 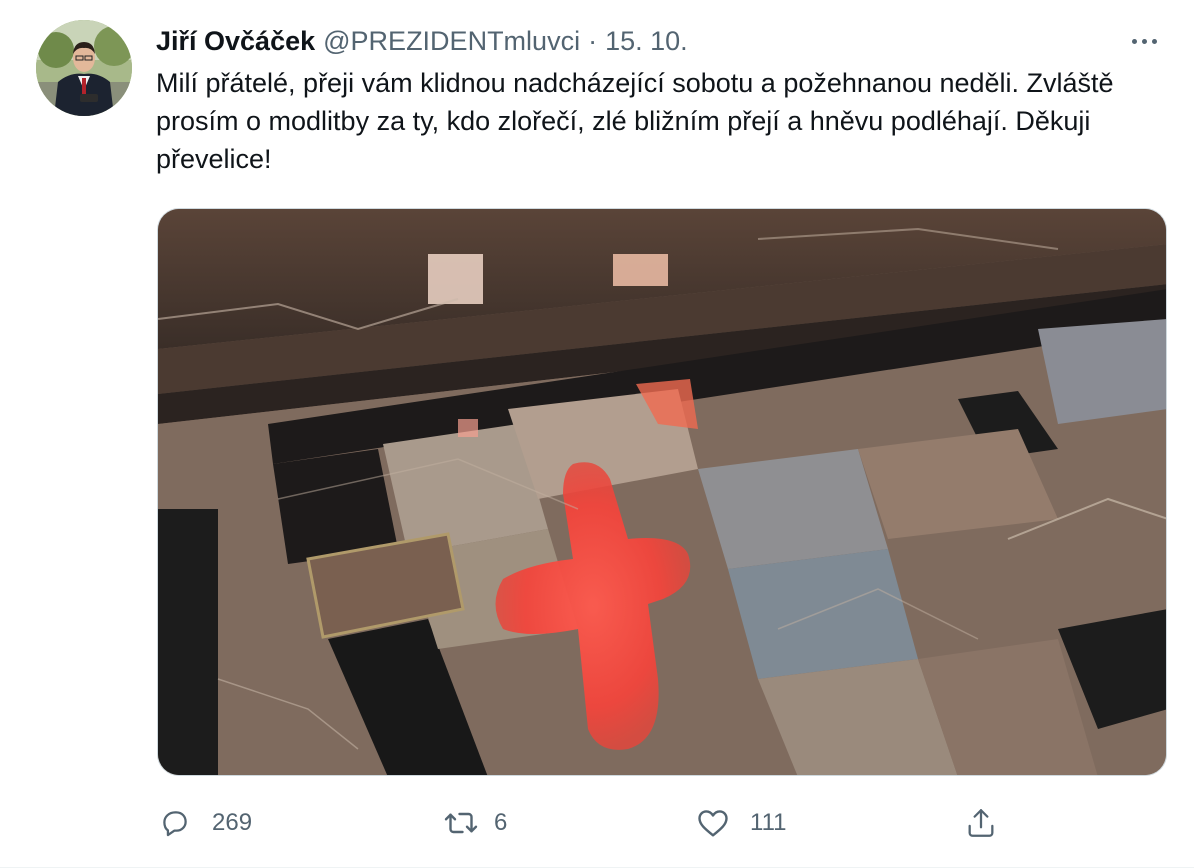 What do you see at coordinates (461, 823) in the screenshot?
I see `retweet-icon` at bounding box center [461, 823].